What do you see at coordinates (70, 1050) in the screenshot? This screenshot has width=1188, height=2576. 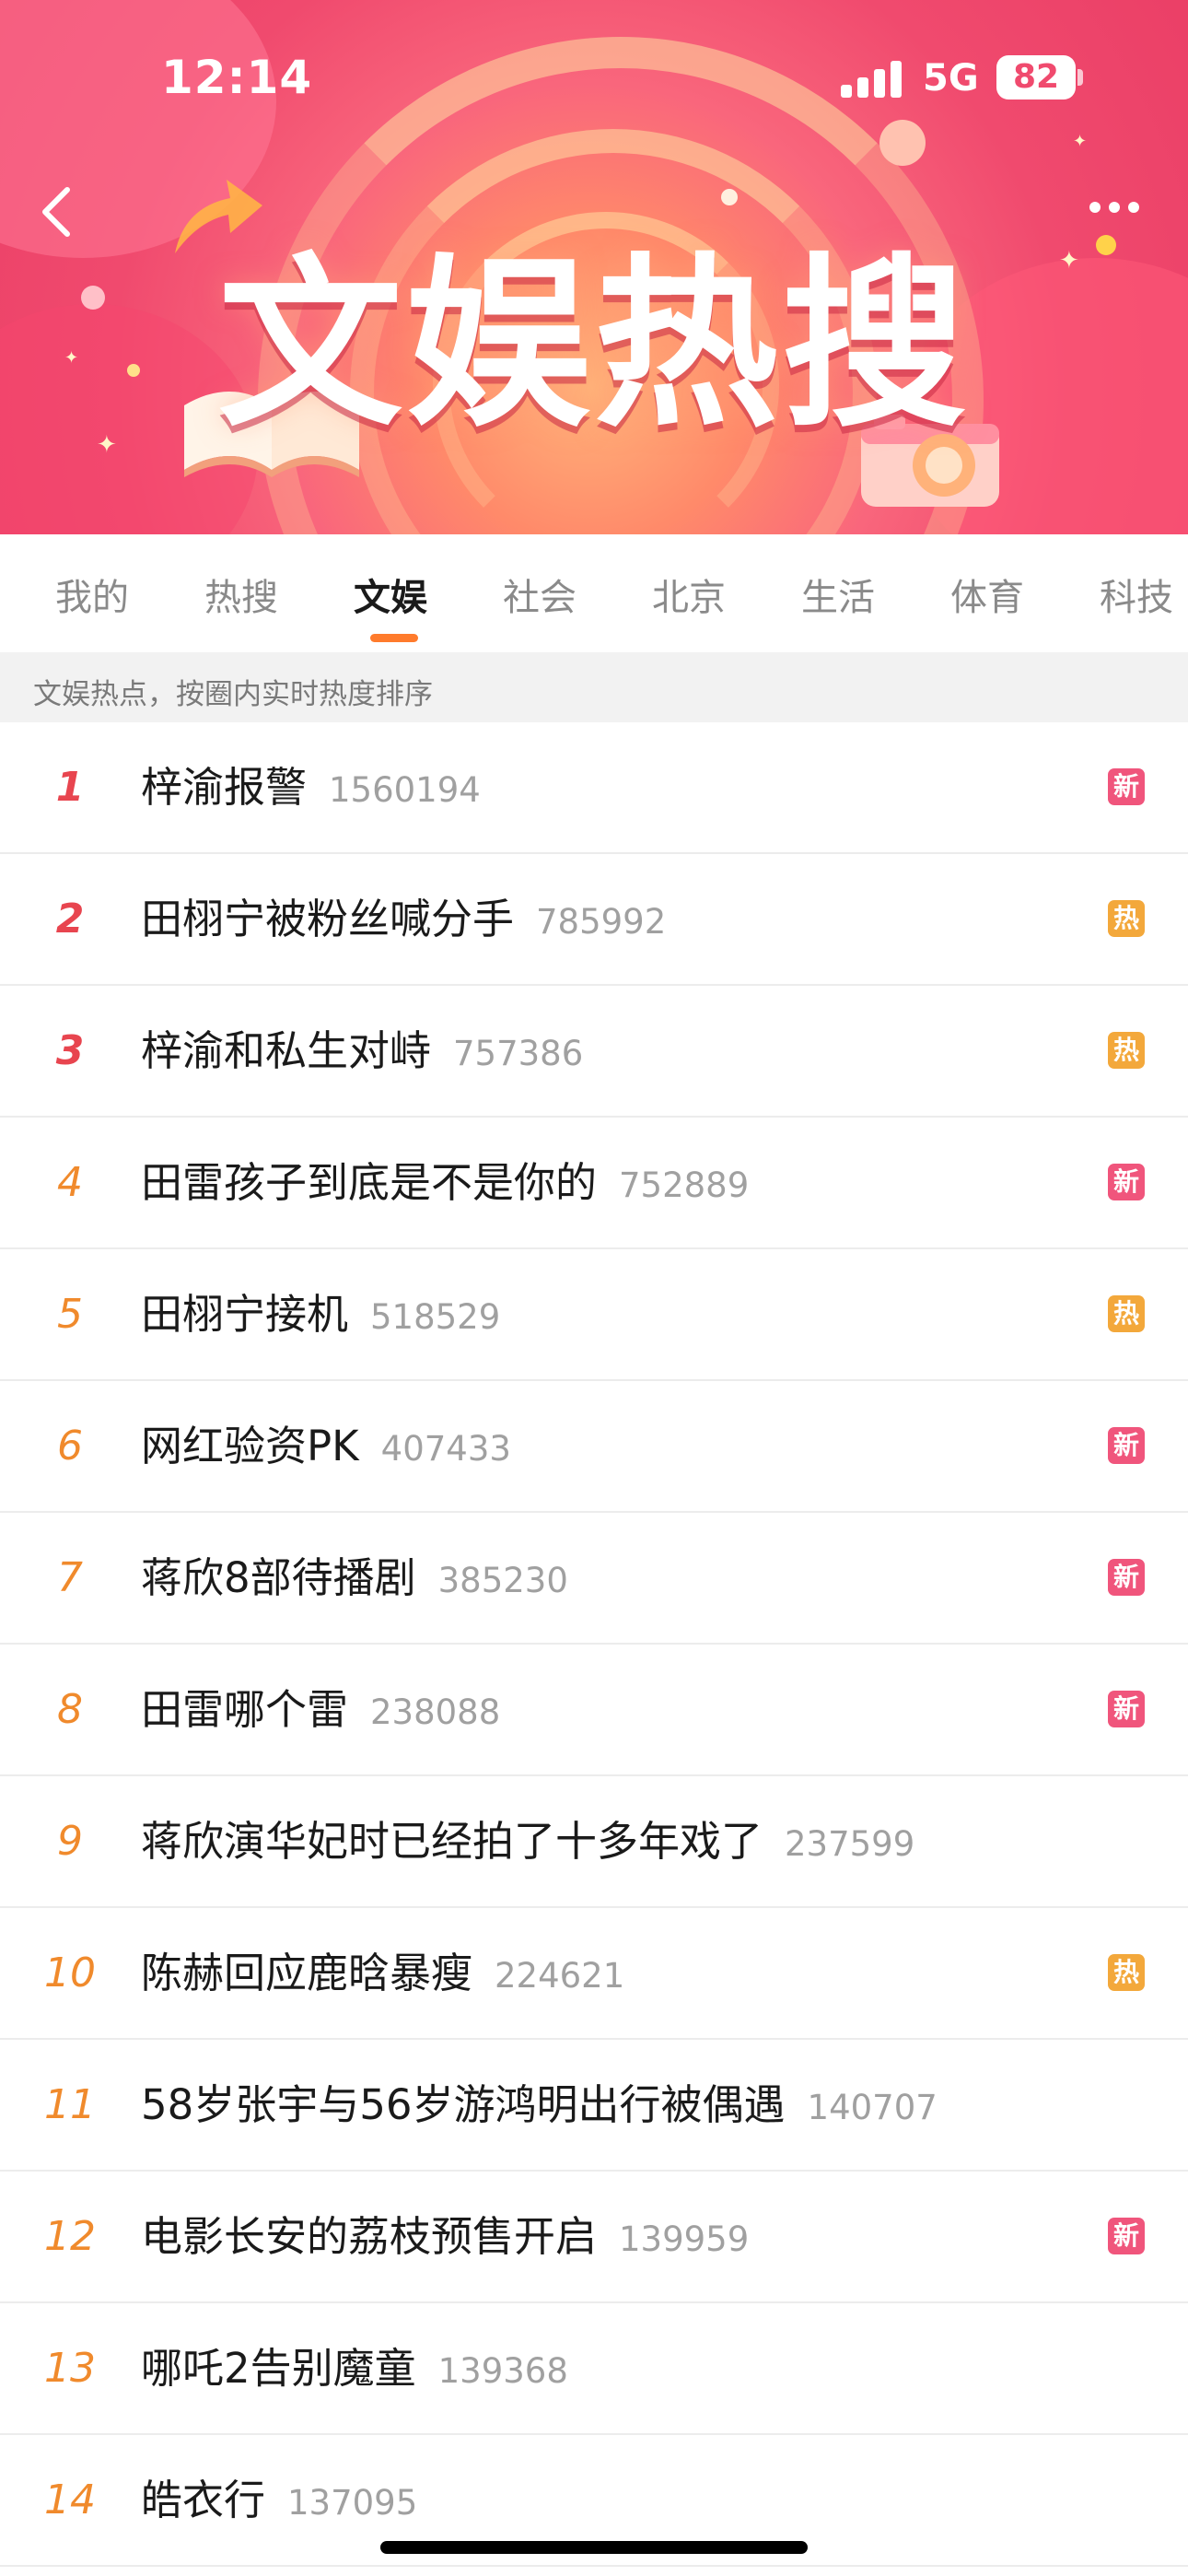 I see `rank-number: 3` at bounding box center [70, 1050].